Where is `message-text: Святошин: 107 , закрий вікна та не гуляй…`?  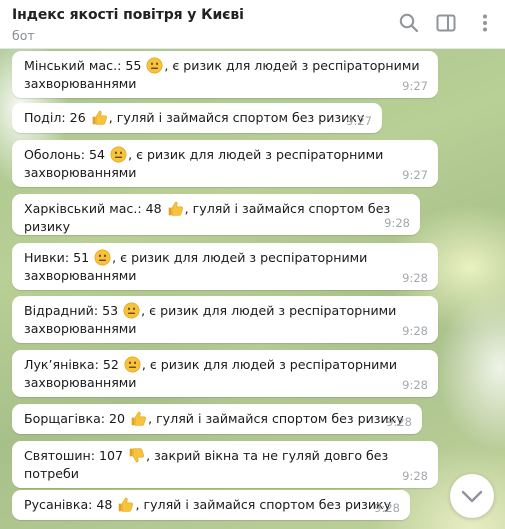
message-text: Святошин: 107 , закрий вікна та не гуляй… is located at coordinates (225, 465).